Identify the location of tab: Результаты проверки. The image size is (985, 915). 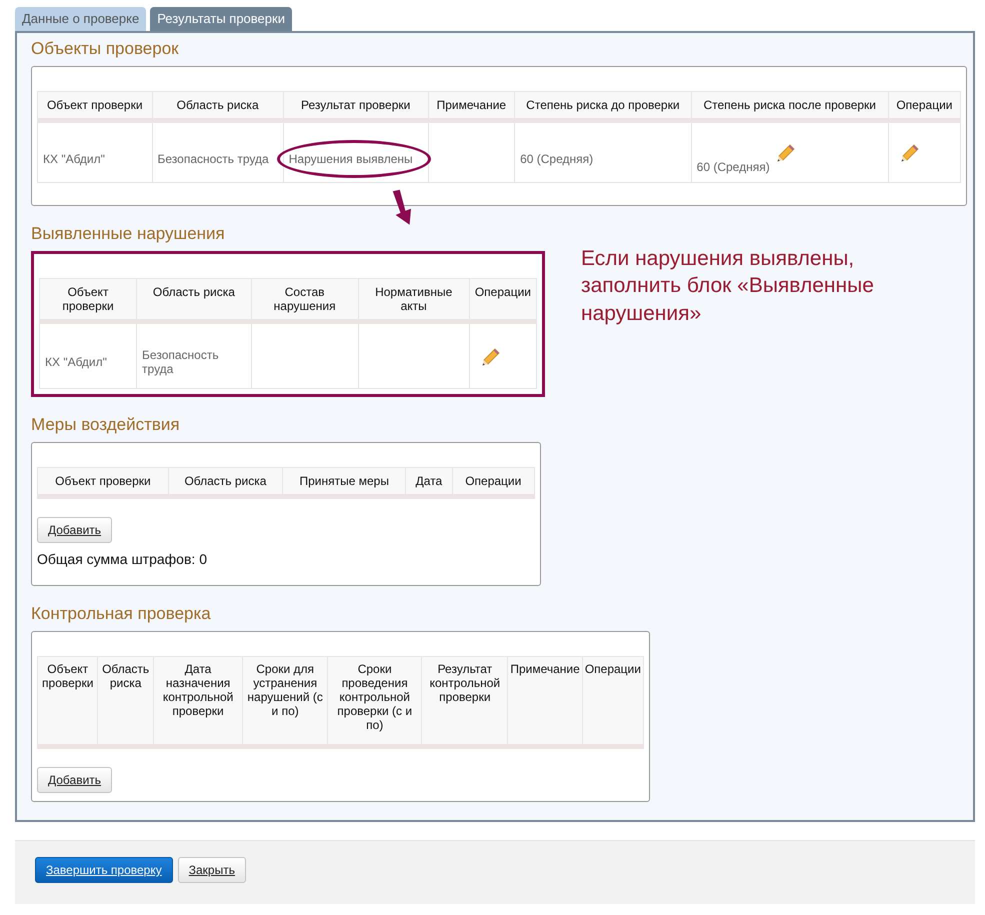
(221, 19).